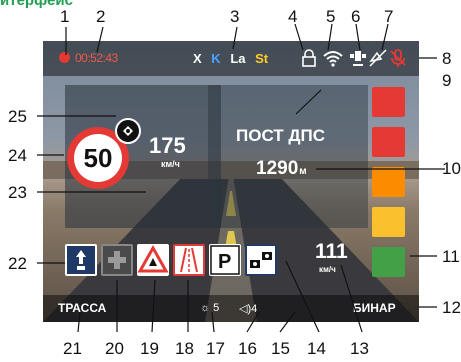 Image resolution: width=461 pixels, height=362 pixels. I want to click on callout-4: 4, so click(293, 16).